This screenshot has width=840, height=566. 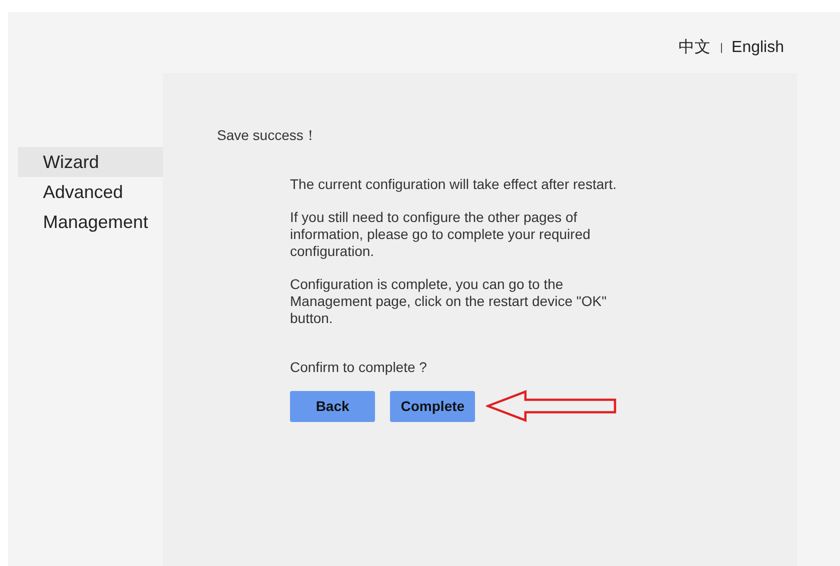 I want to click on info-text: The current configuration will take effect after restart., so click(x=453, y=184).